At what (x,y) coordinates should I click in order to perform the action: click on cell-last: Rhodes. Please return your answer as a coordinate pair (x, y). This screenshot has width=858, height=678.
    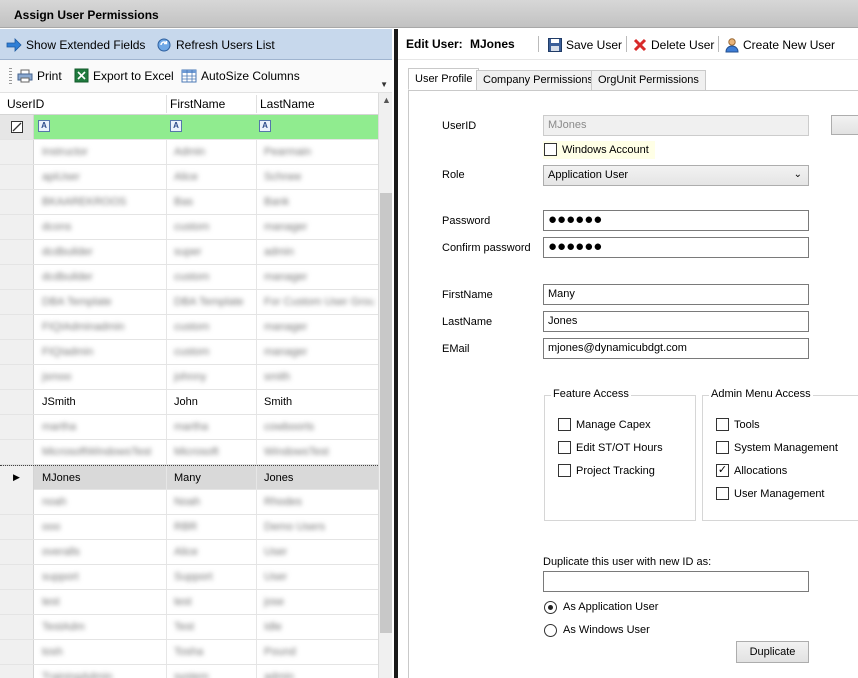
    Looking at the image, I should click on (283, 502).